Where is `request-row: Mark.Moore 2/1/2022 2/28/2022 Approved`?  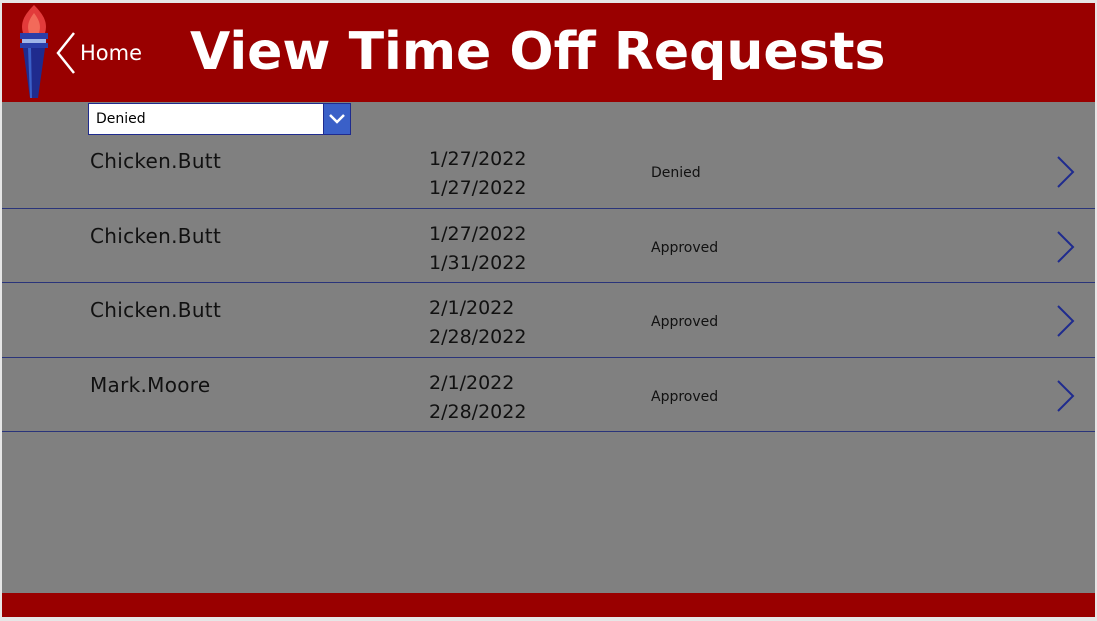 request-row: Mark.Moore 2/1/2022 2/28/2022 Approved is located at coordinates (548, 395).